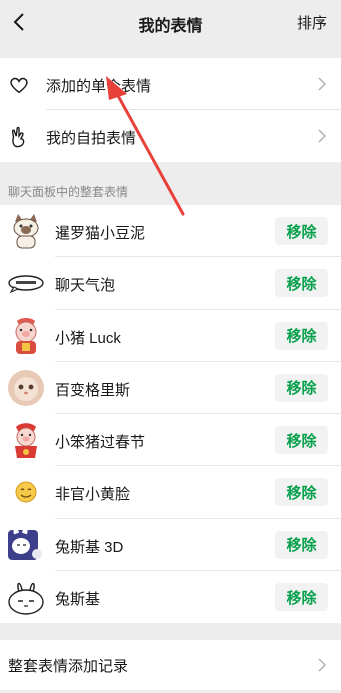  Describe the element at coordinates (170, 26) in the screenshot. I see `page-title: 我的表情` at that location.